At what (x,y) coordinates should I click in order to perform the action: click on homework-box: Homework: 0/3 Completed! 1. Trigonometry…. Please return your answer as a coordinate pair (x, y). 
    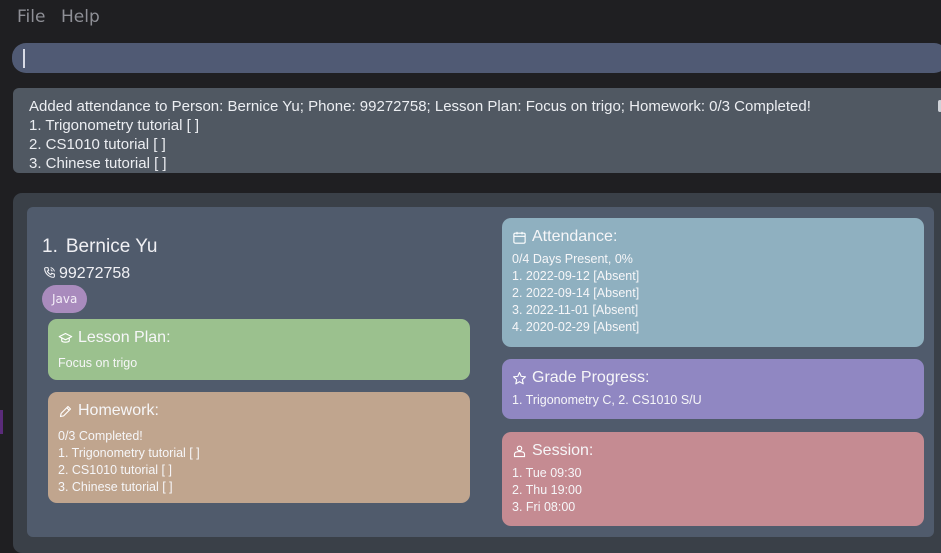
    Looking at the image, I should click on (259, 447).